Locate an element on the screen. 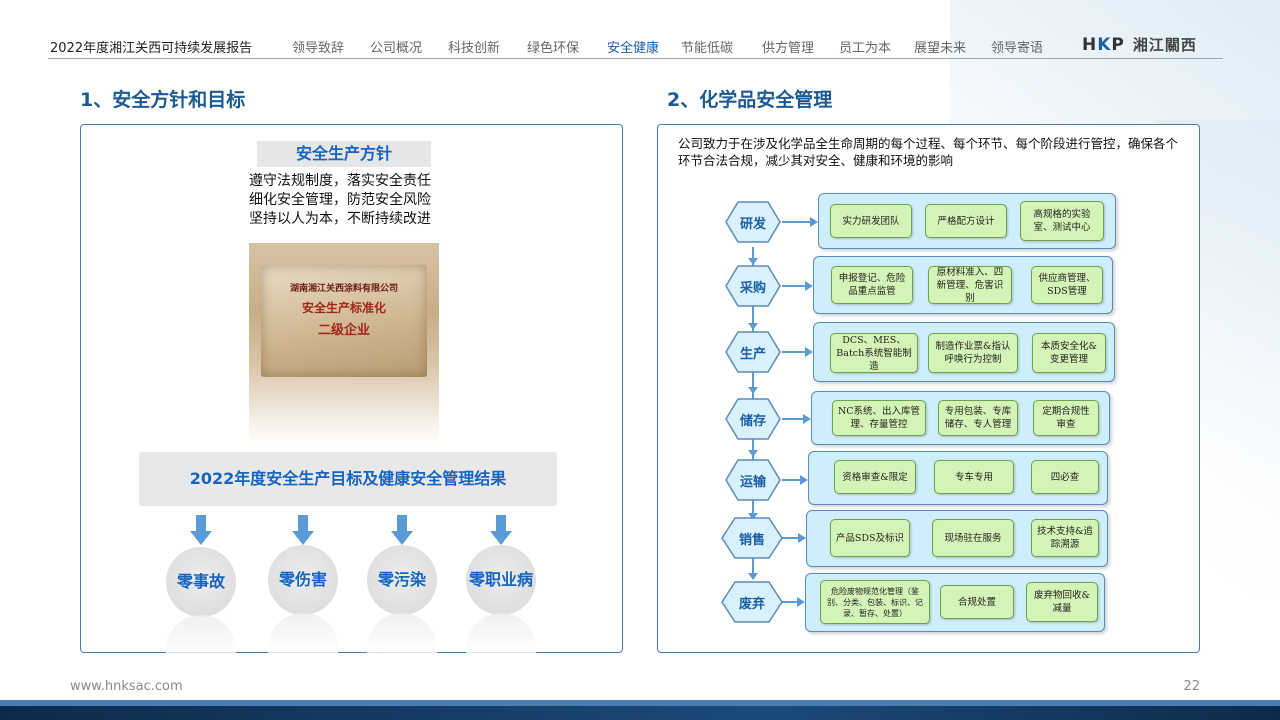  company-logo: HKP 湘江關西 is located at coordinates (1139, 44).